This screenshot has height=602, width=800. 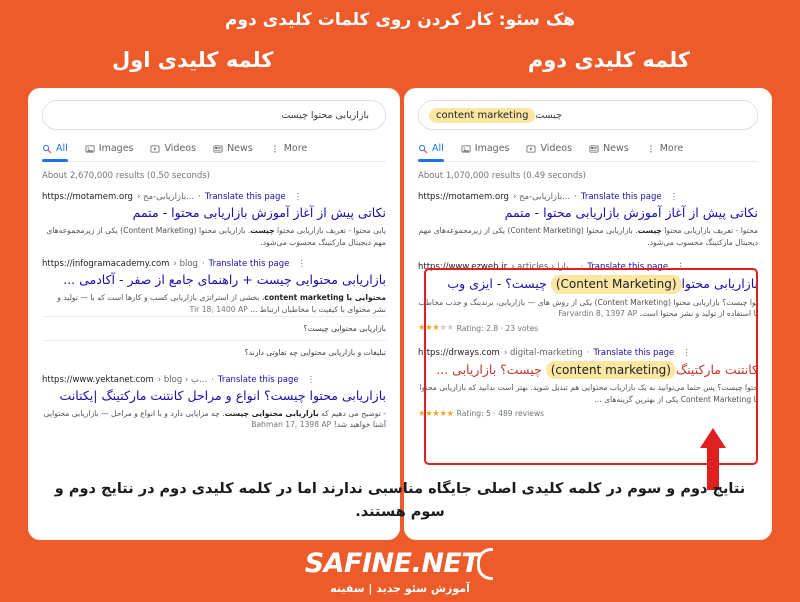 I want to click on search-input: بازاریابی محتوا چیست, so click(x=214, y=115).